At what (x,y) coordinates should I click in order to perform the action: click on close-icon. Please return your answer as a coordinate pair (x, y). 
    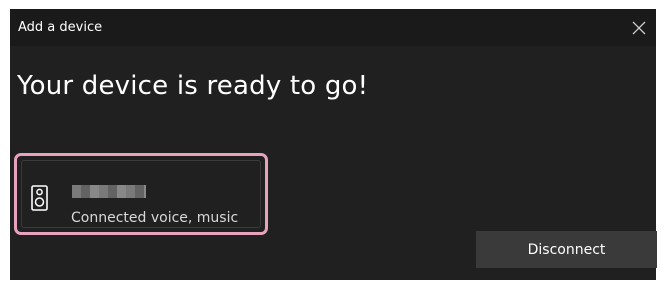
    Looking at the image, I should click on (639, 28).